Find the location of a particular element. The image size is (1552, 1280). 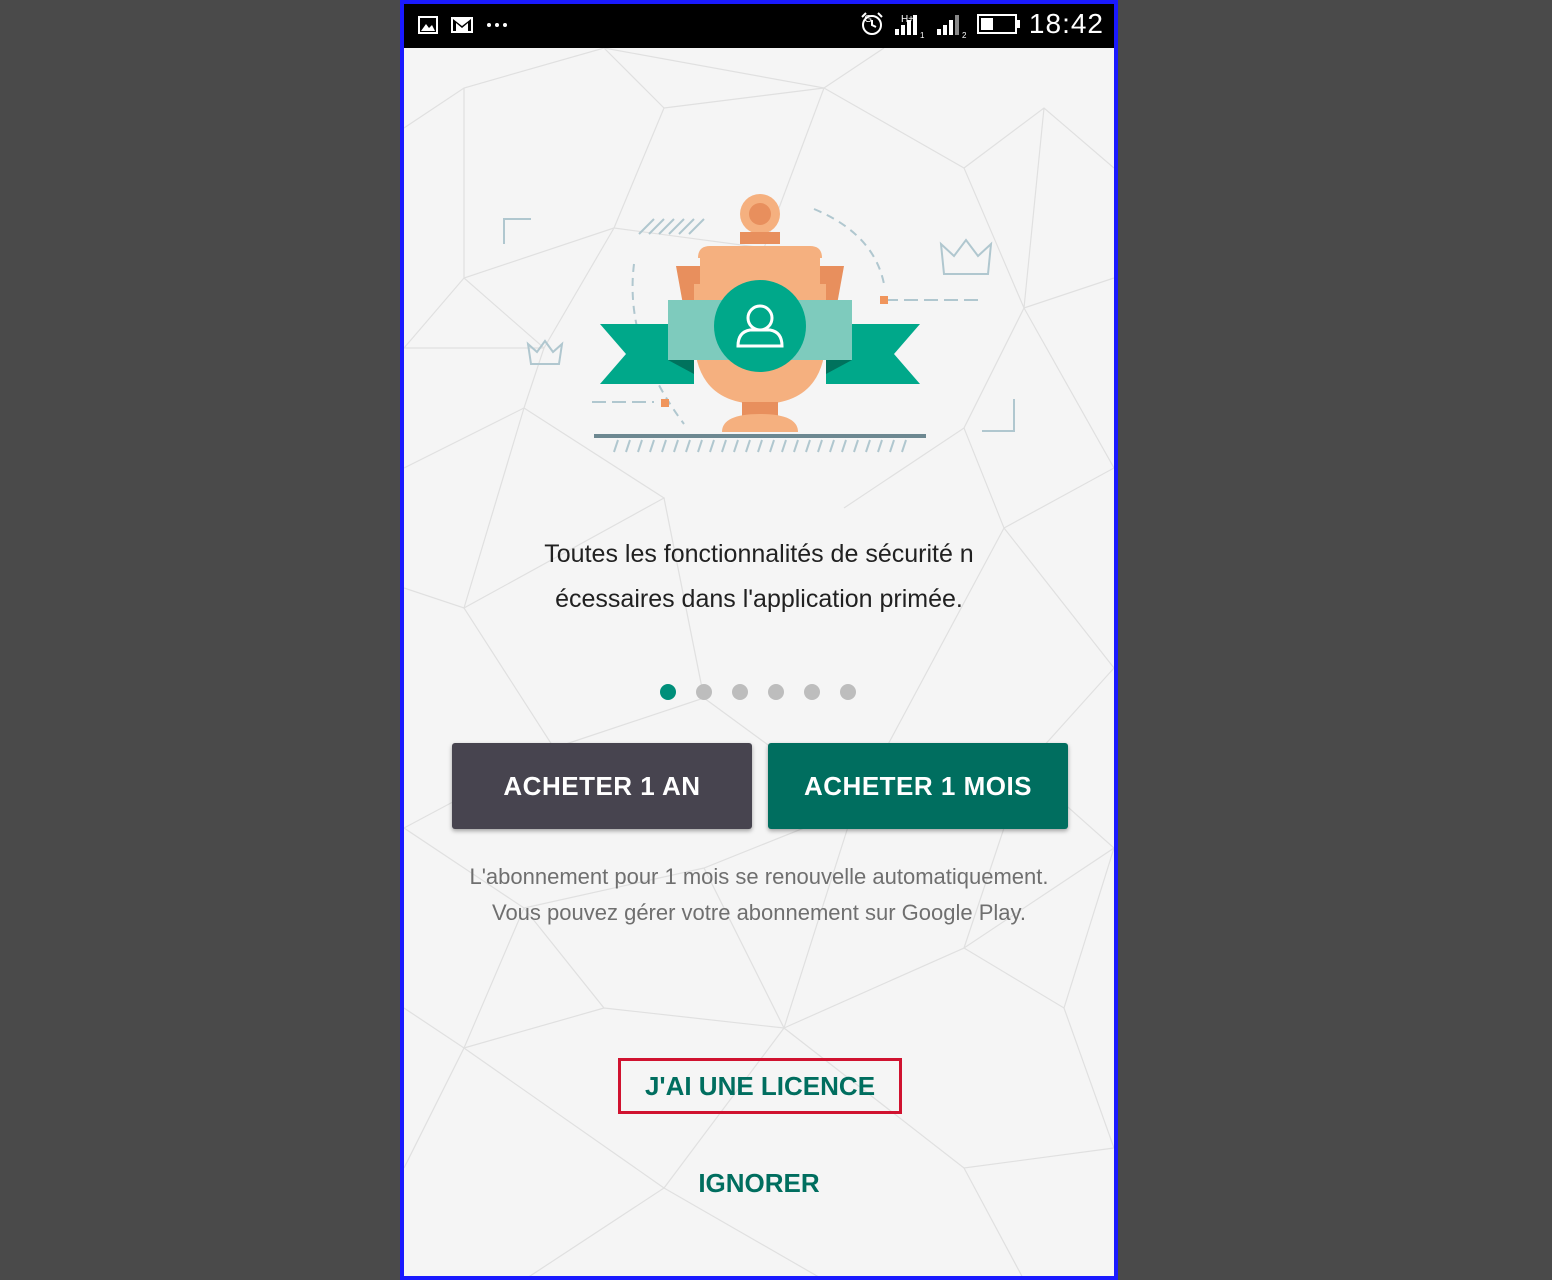

sim2-network-label: H+ is located at coordinates (907, 19).